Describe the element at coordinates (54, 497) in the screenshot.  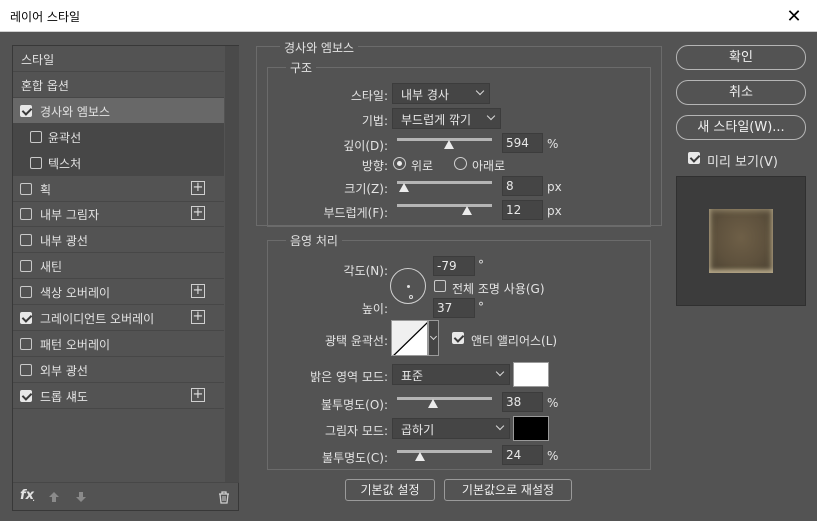
I see `move-up-icon` at that location.